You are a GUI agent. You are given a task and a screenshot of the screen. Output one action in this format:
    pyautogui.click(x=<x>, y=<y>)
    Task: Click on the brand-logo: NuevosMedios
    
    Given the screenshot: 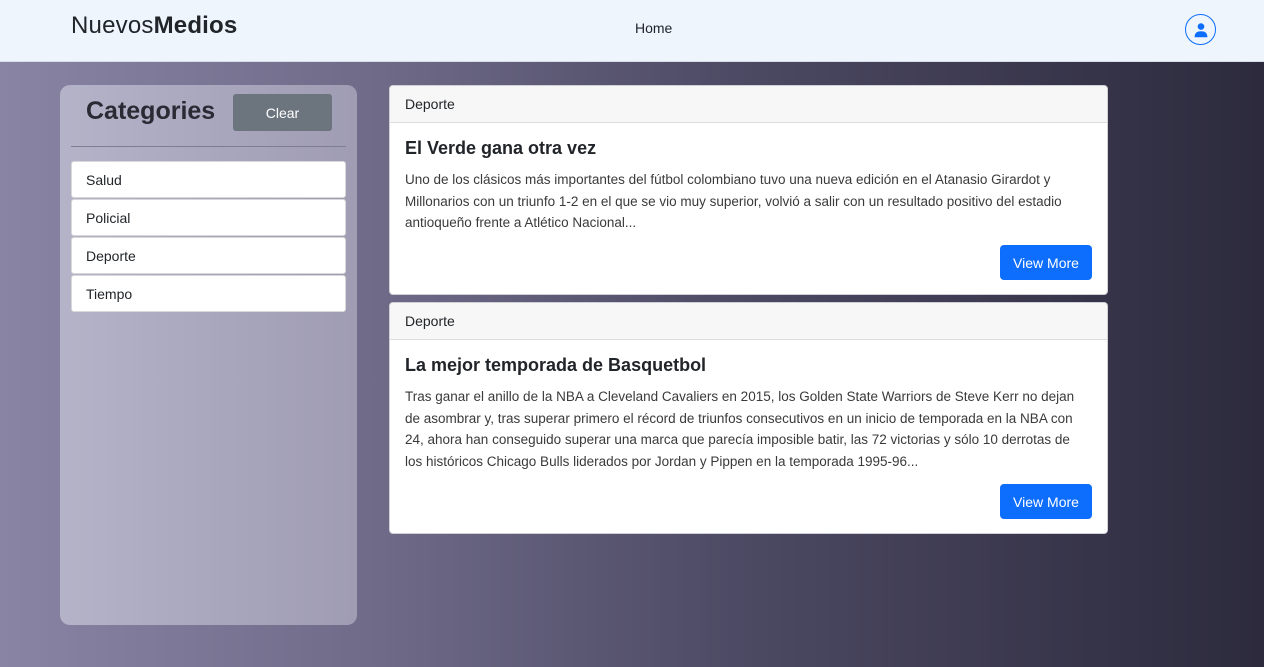 What is the action you would take?
    pyautogui.click(x=154, y=26)
    